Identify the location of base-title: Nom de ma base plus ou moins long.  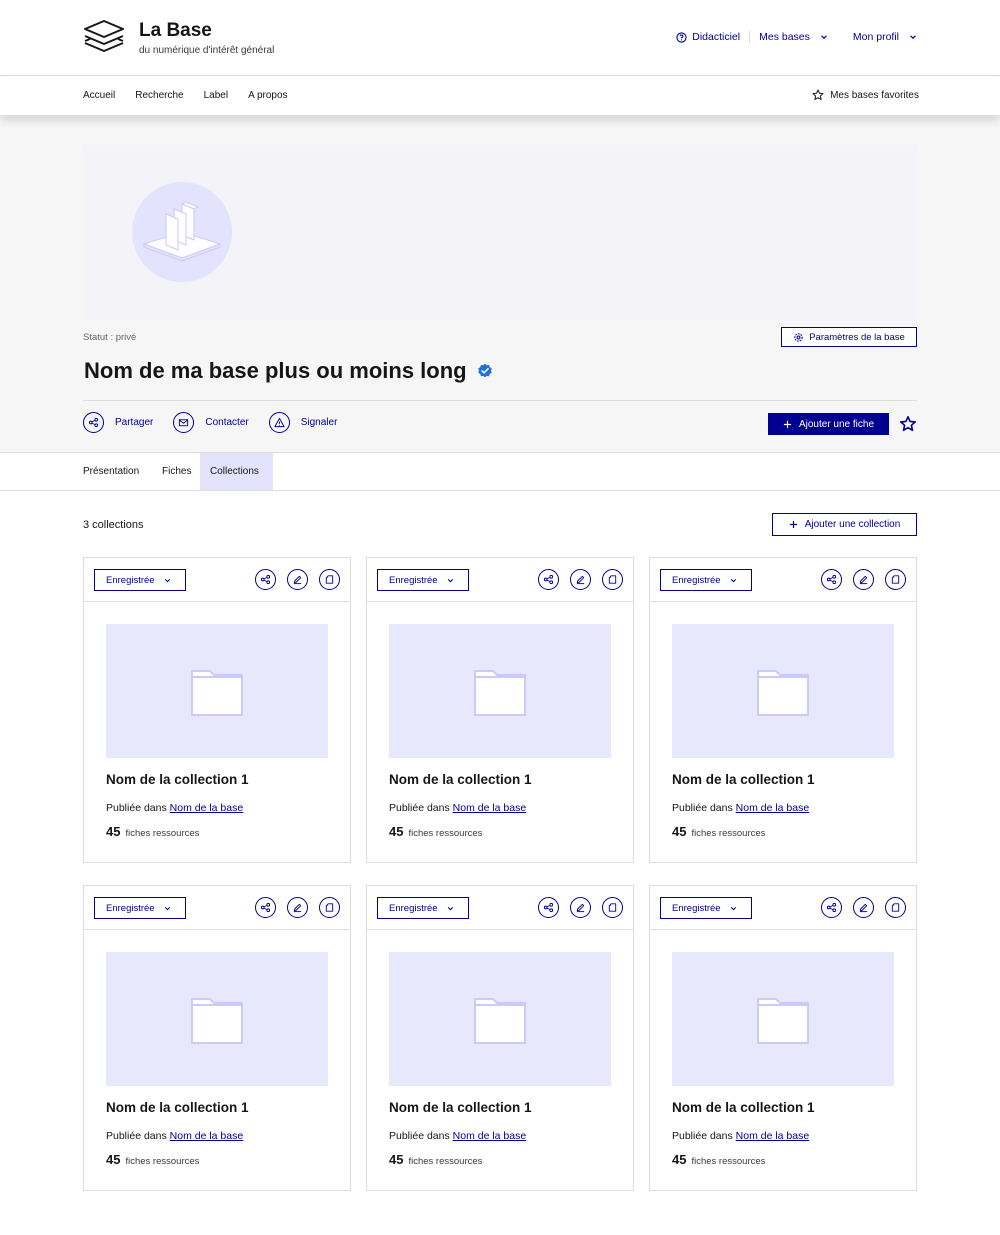
(275, 370).